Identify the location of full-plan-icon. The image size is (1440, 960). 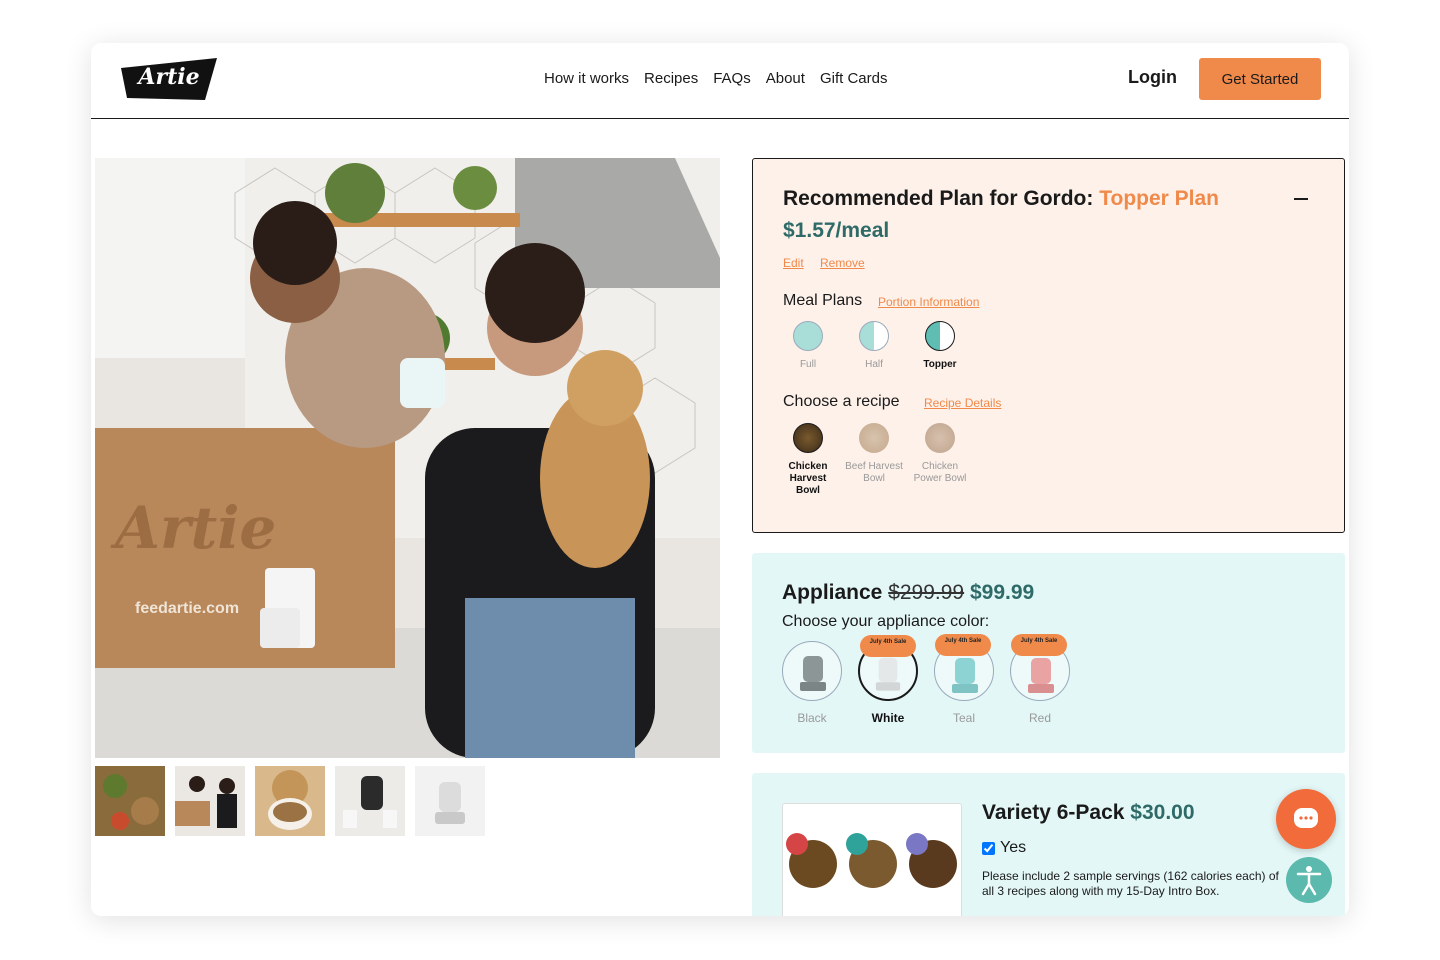
(808, 336).